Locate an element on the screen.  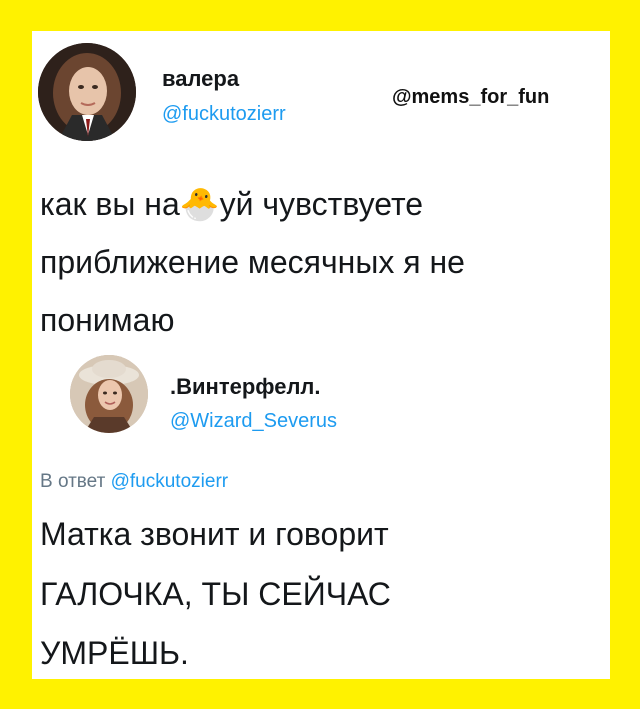
tweet1-line: приближение месячных я не is located at coordinates (252, 262).